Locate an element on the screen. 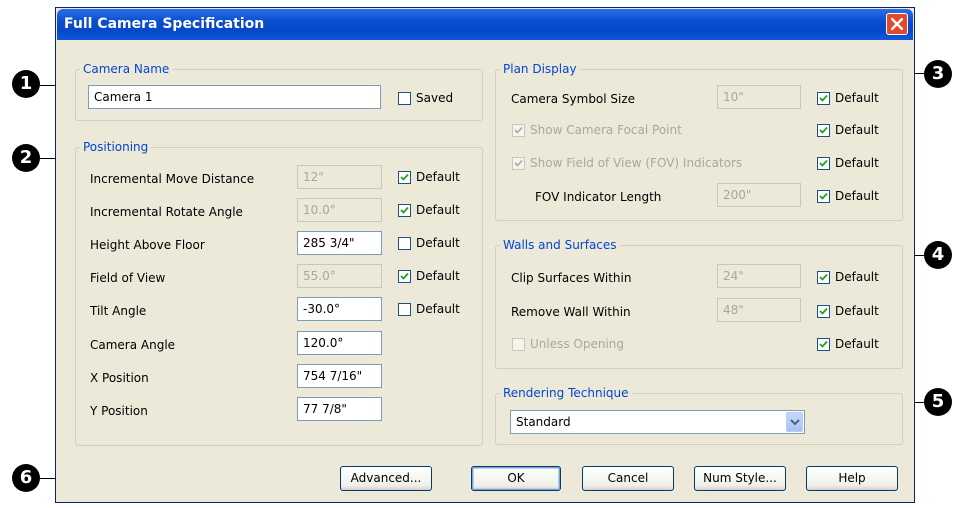 This screenshot has width=963, height=508. unless-opening-default-label: Default is located at coordinates (857, 344).